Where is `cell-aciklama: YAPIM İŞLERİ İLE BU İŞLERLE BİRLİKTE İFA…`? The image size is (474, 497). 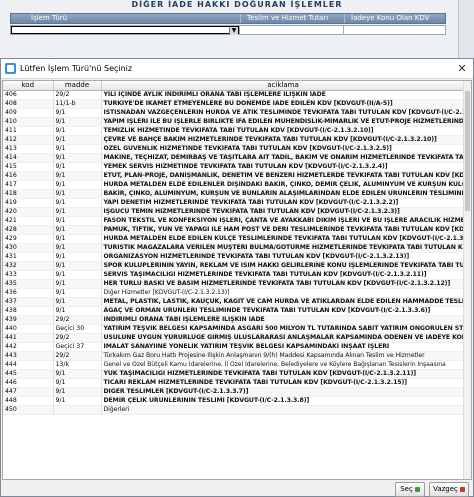
cell-aciklama: YAPIM İŞLERİ İLE BU İŞLERLE BİRLİKTE İFA… is located at coordinates (283, 122).